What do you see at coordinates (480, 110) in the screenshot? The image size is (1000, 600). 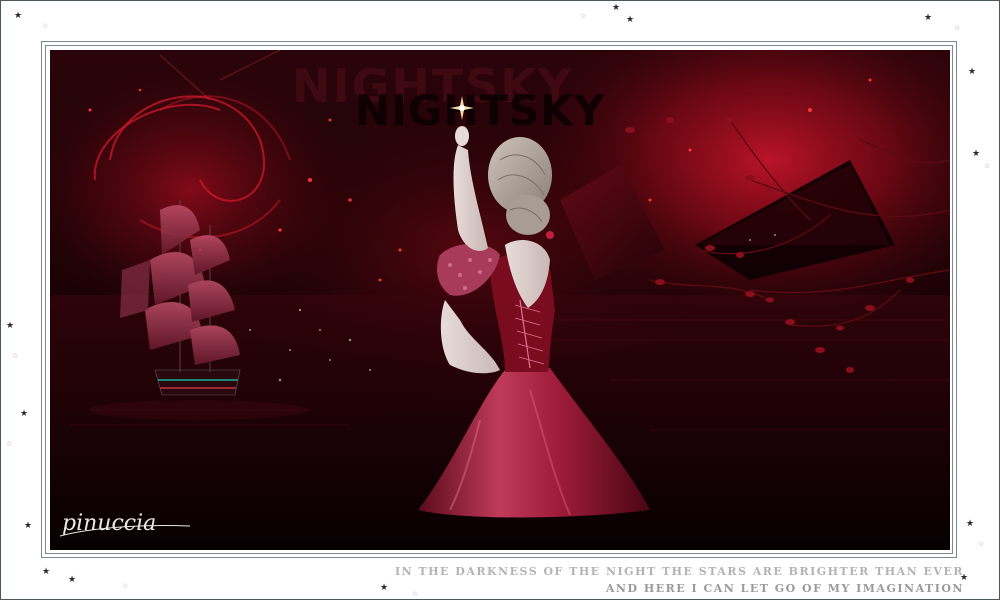 I see `artwork-title: NIGHTSKY` at bounding box center [480, 110].